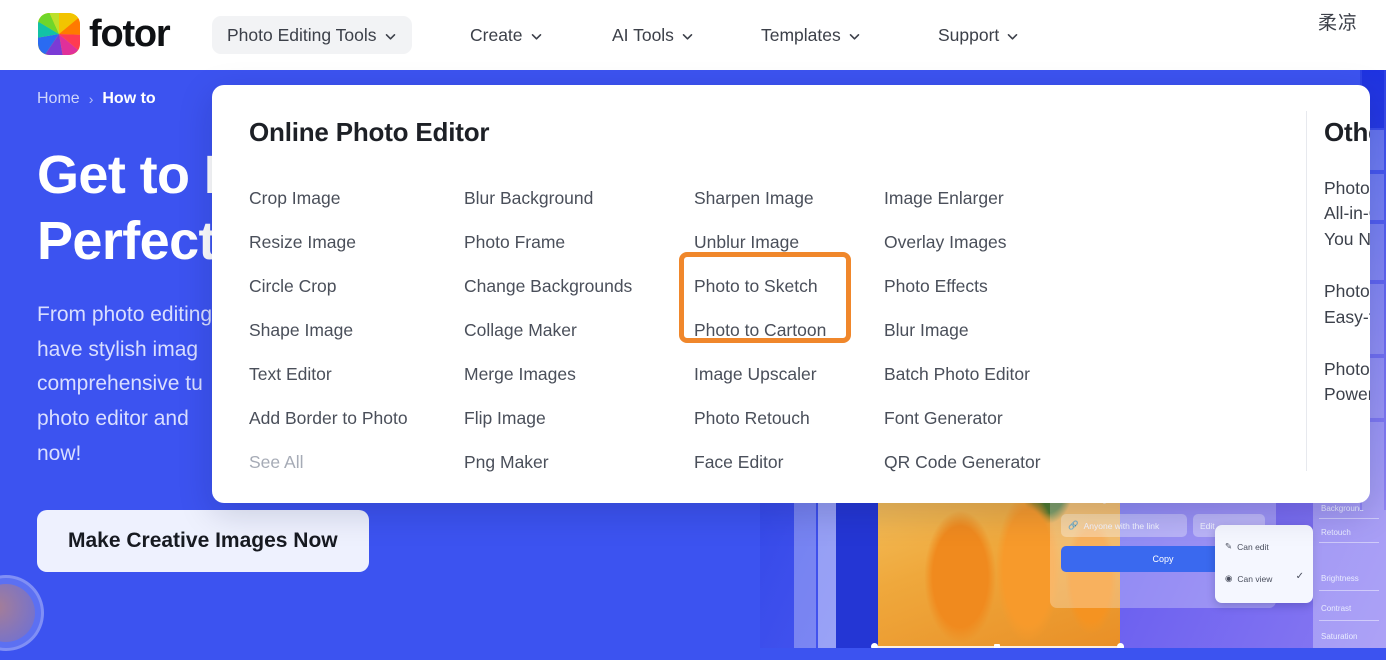 This screenshot has height=660, width=1386. What do you see at coordinates (789, 242) in the screenshot?
I see `tool-unblur-image: Unblur Image` at bounding box center [789, 242].